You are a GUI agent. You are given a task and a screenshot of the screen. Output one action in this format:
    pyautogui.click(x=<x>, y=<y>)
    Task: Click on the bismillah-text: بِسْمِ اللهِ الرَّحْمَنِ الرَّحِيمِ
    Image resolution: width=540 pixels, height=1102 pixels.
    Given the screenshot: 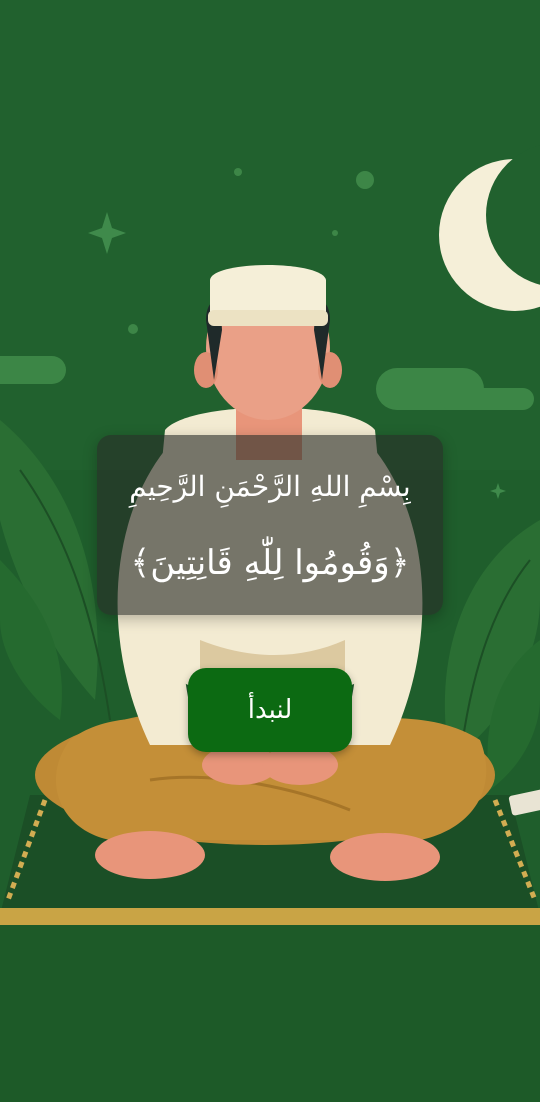 What is the action you would take?
    pyautogui.click(x=270, y=486)
    